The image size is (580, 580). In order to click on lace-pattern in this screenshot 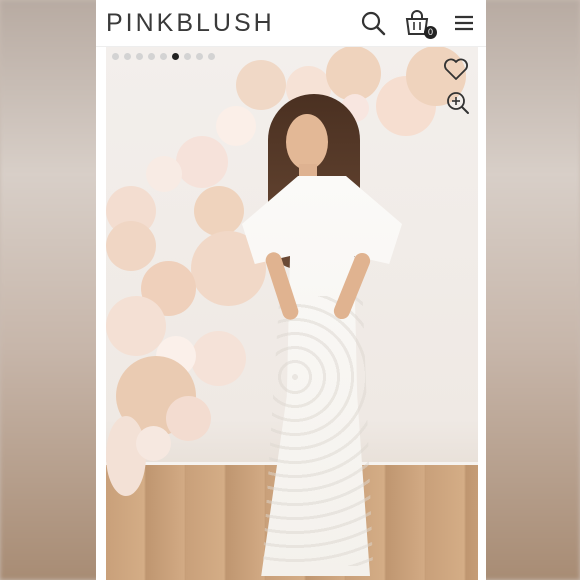, I will do `click(317, 431)`.